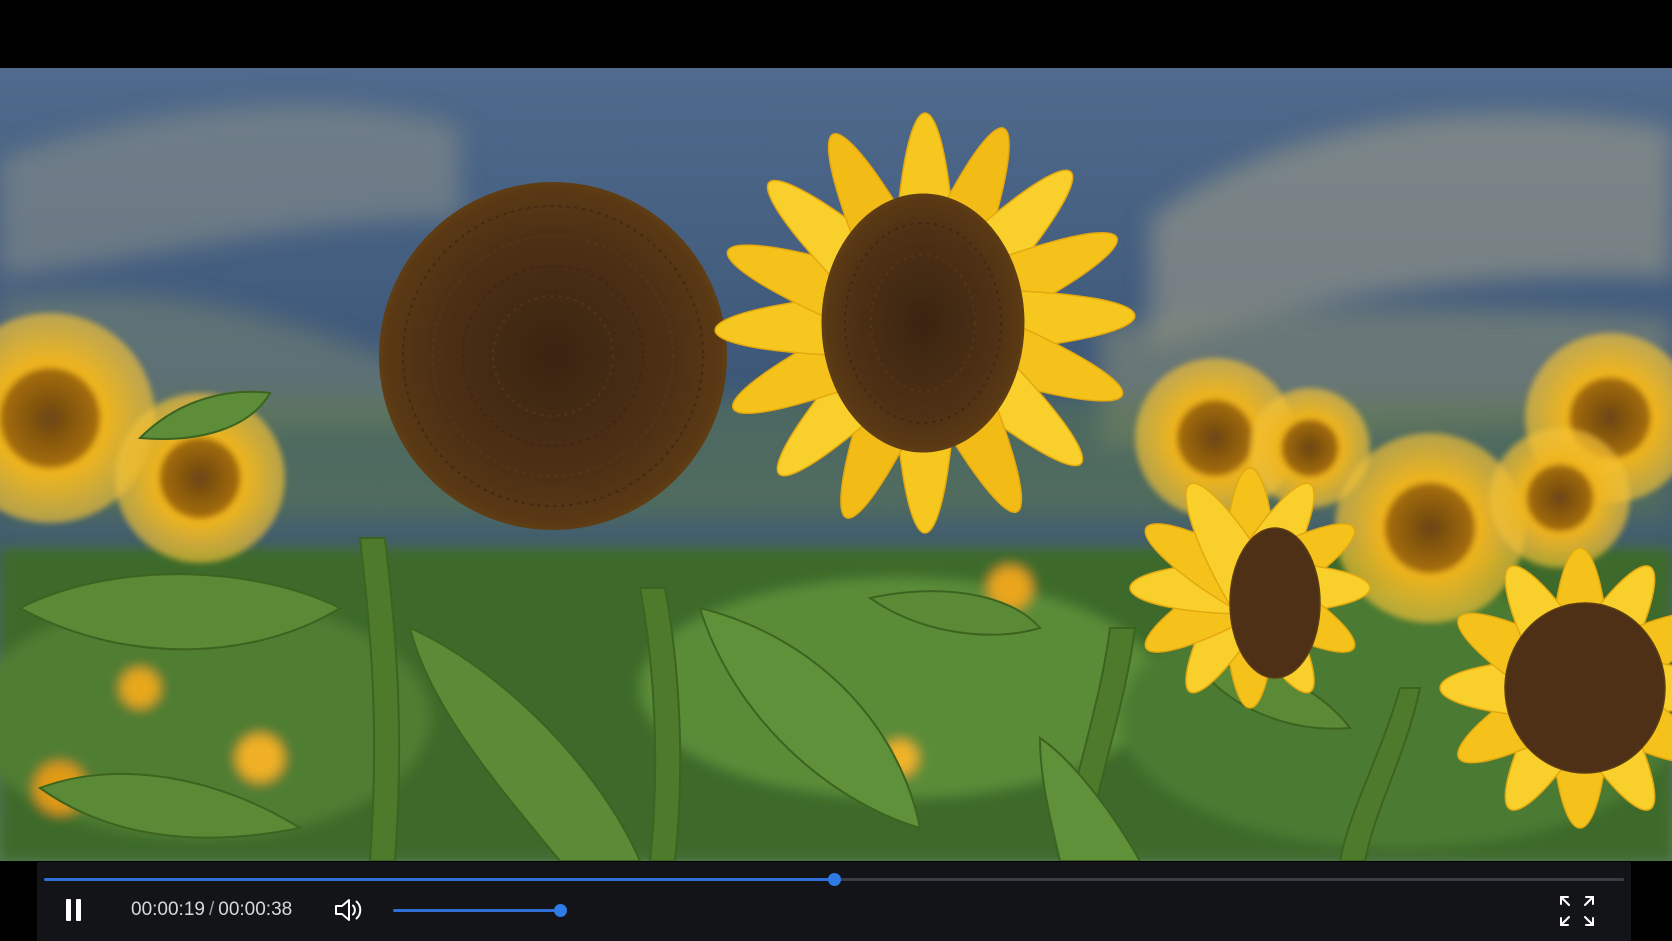  I want to click on pause-button, so click(73, 910).